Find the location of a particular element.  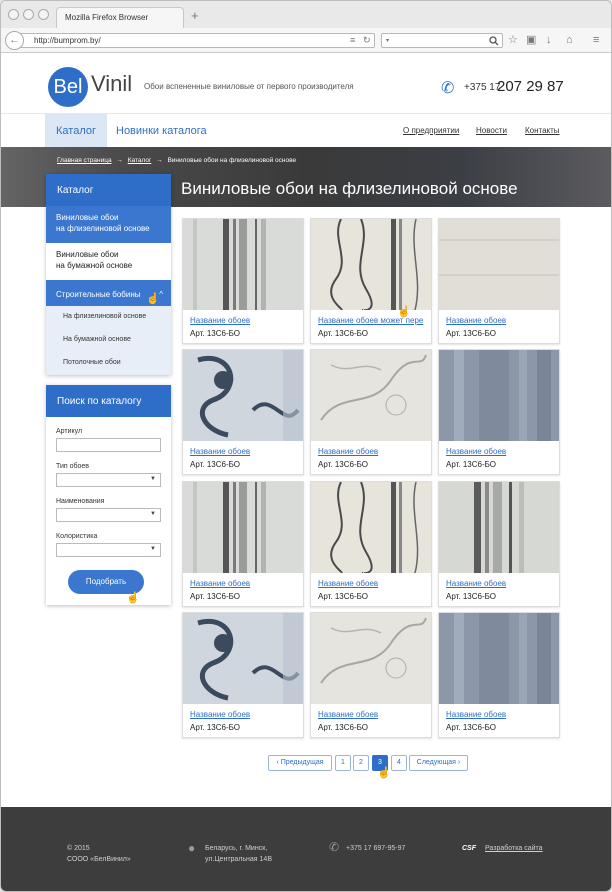

sidebar-subitem-fleece: На флизелиновой основе is located at coordinates (108, 317).